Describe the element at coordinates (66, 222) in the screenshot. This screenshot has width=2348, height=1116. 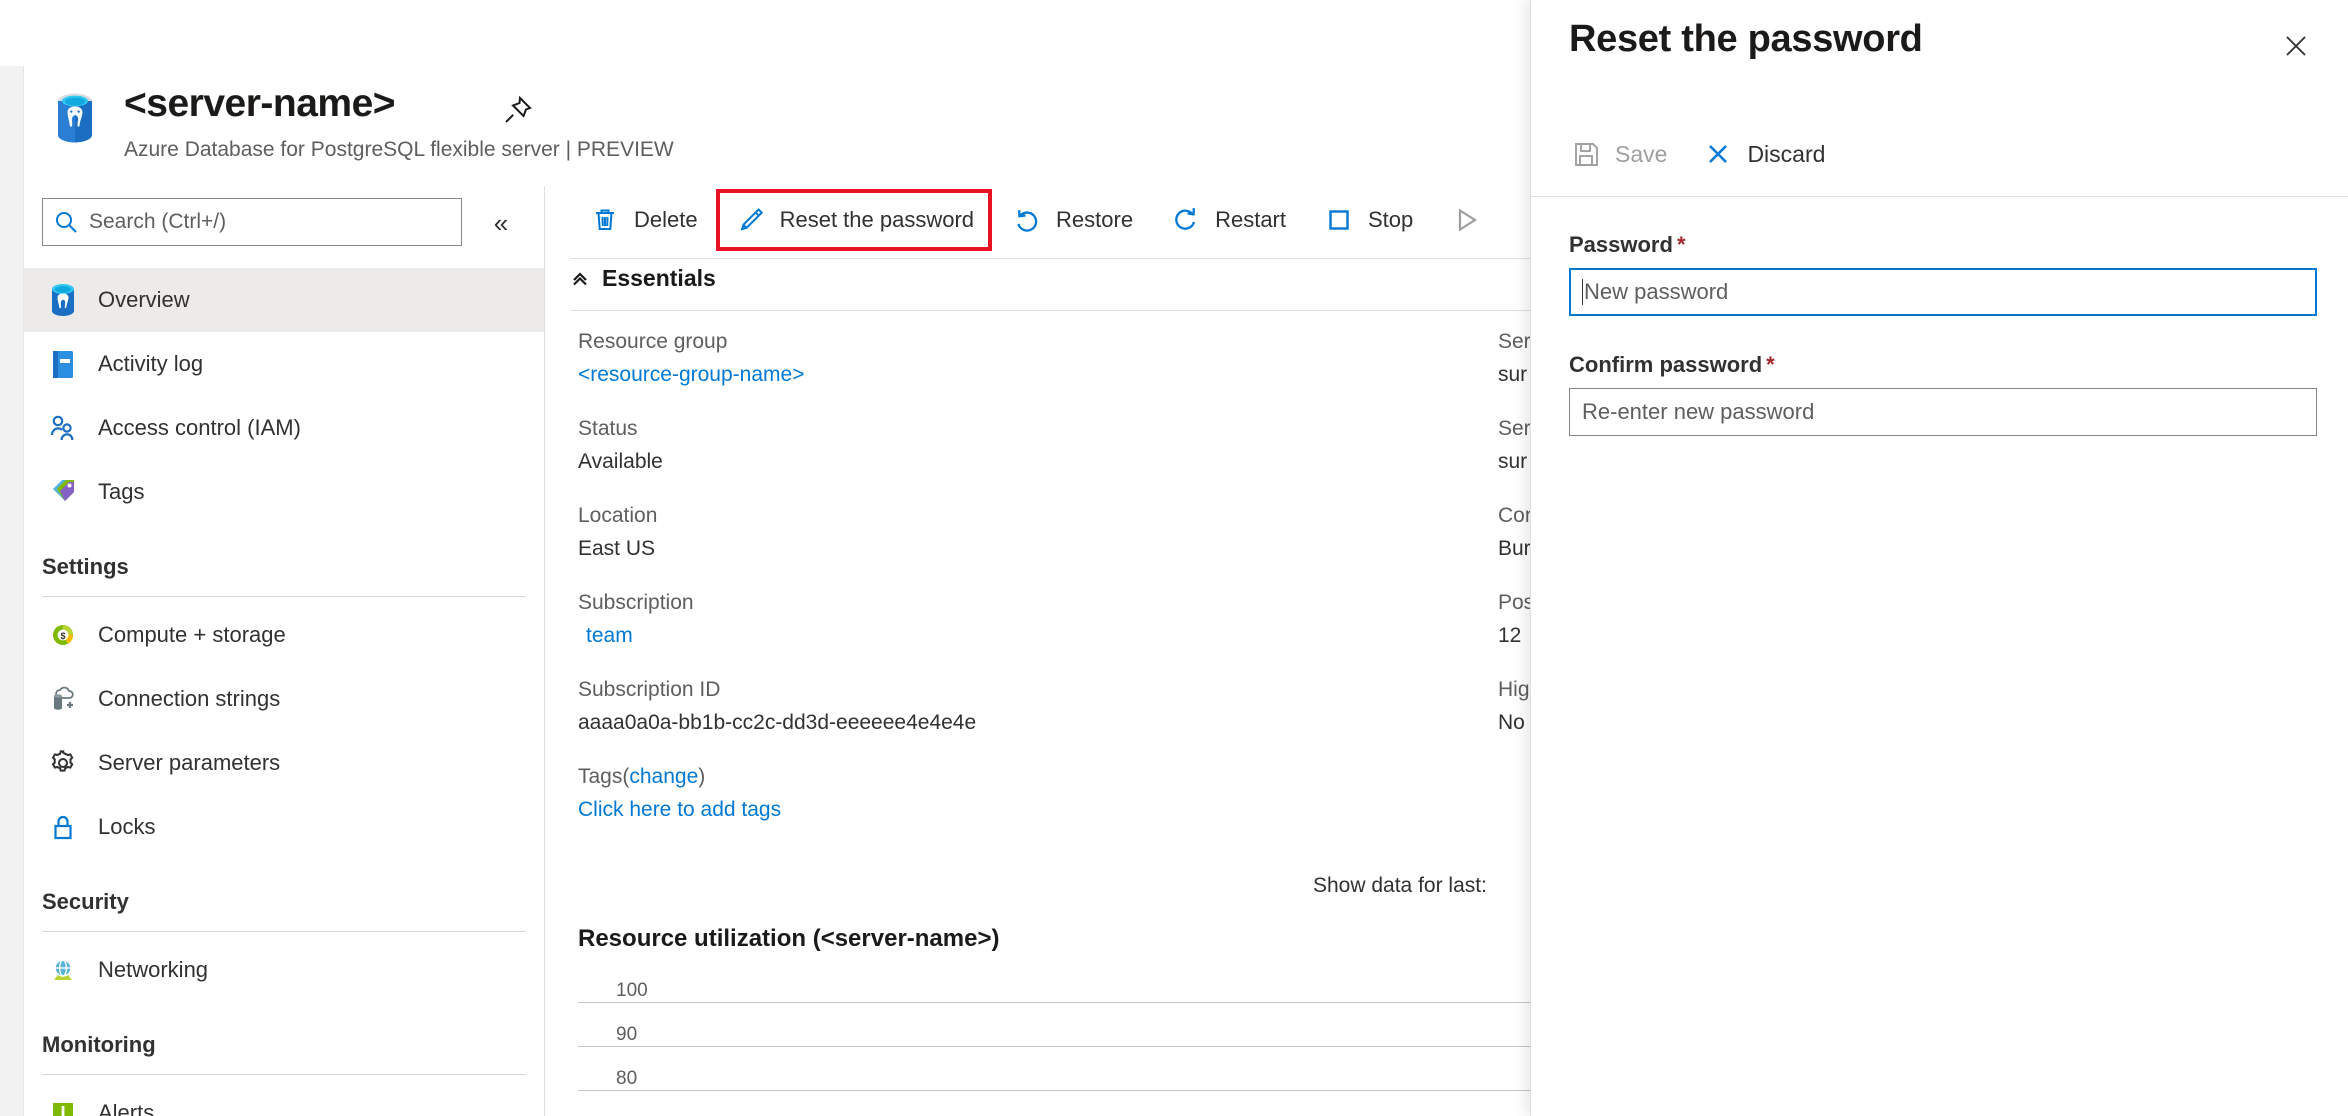
I see `search-icon` at that location.